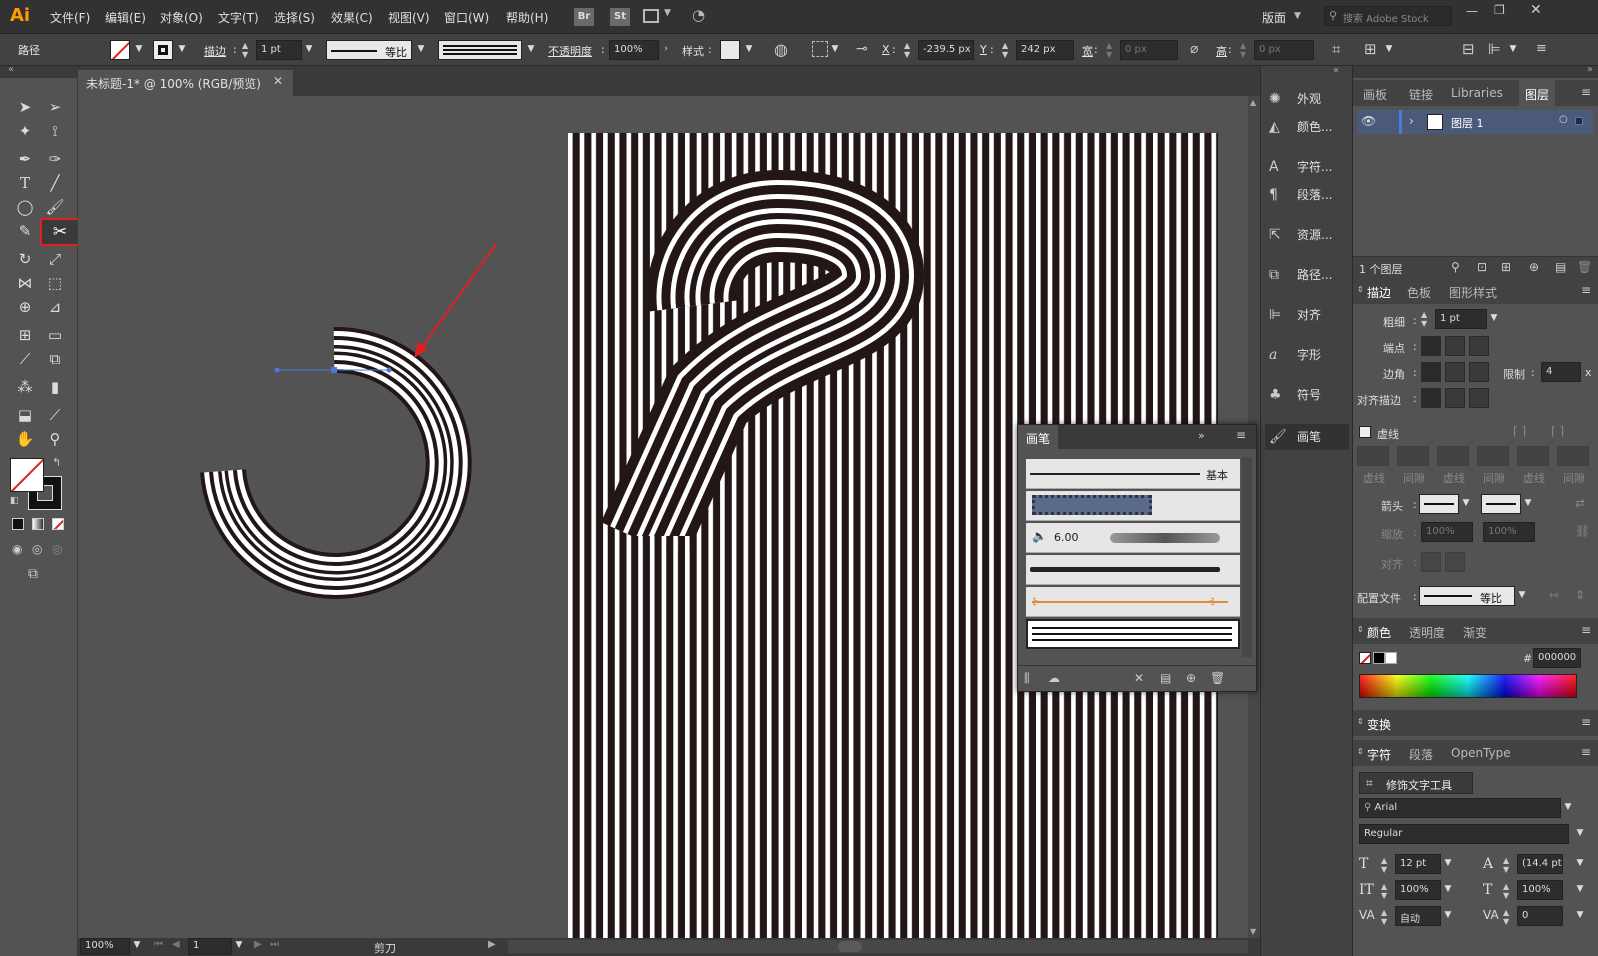 The width and height of the screenshot is (1598, 956). Describe the element at coordinates (1201, 435) in the screenshot. I see `collapse-panel-icon: »` at that location.